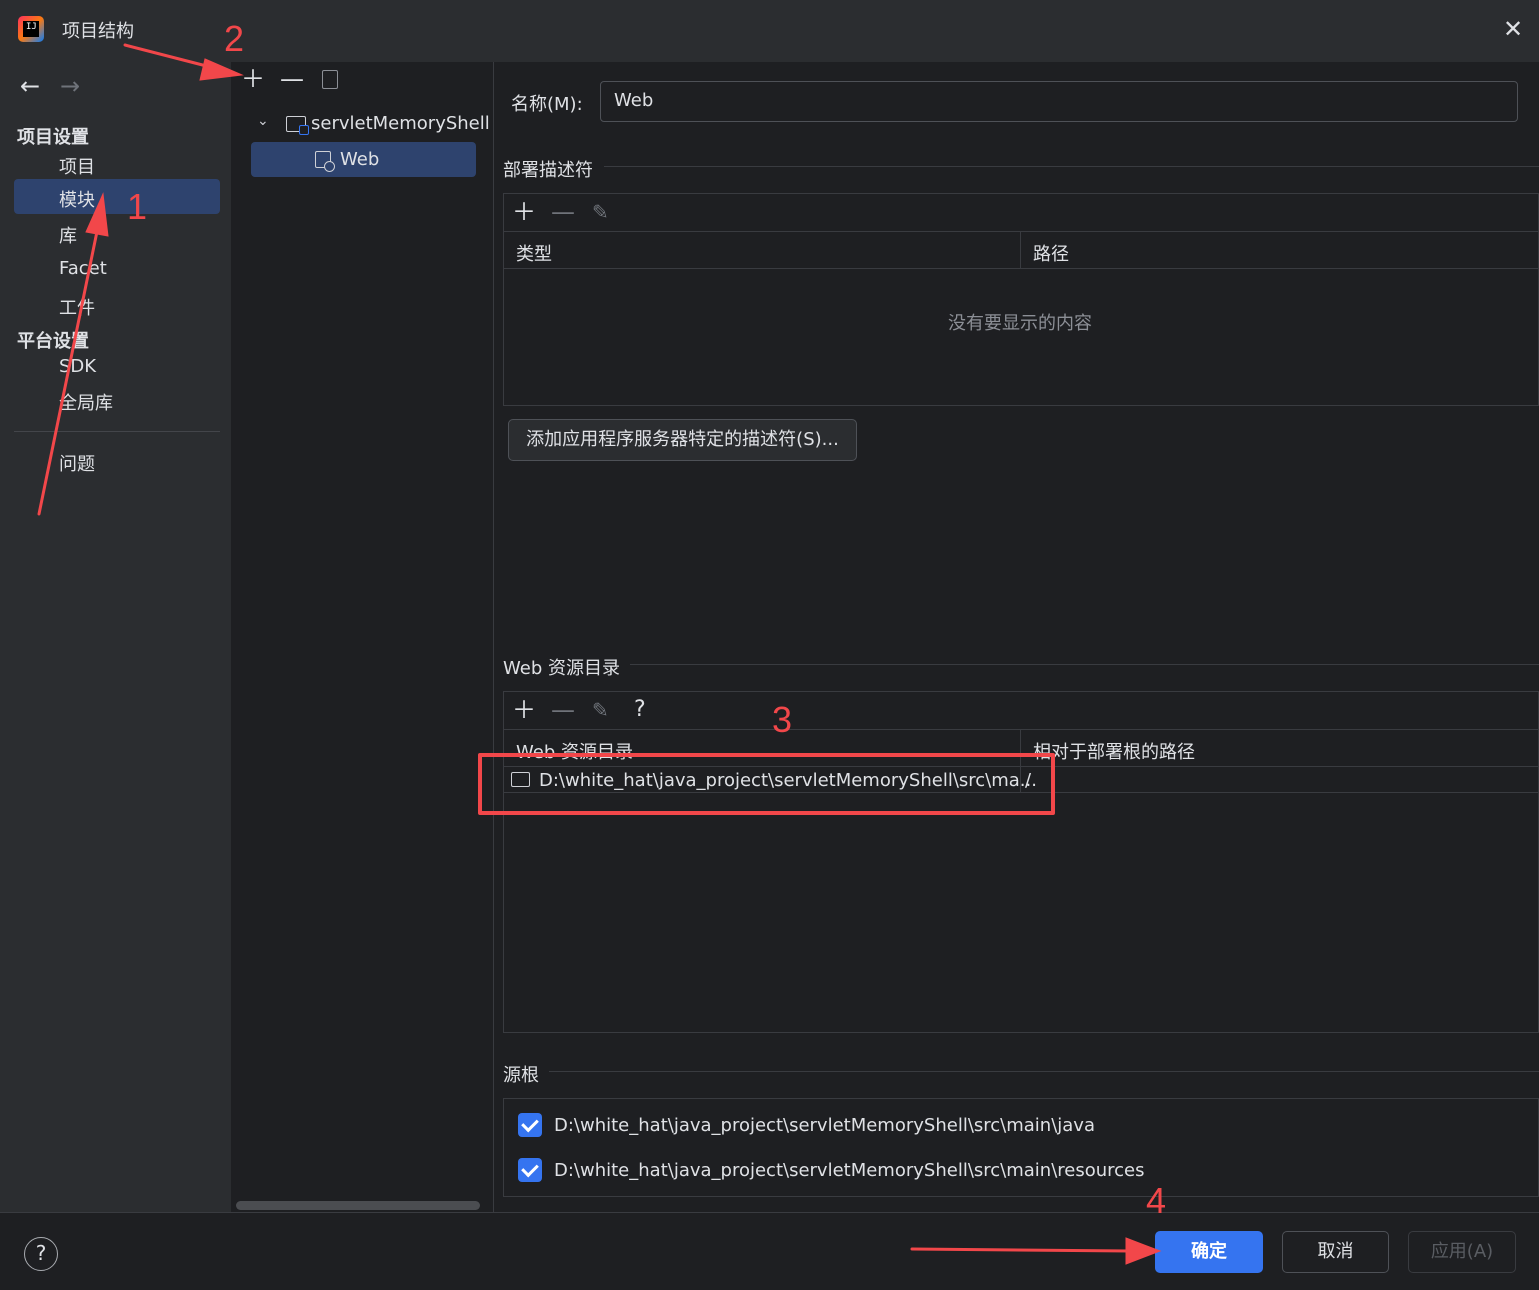  Describe the element at coordinates (70, 363) in the screenshot. I see `arrow-1-shaft` at that location.